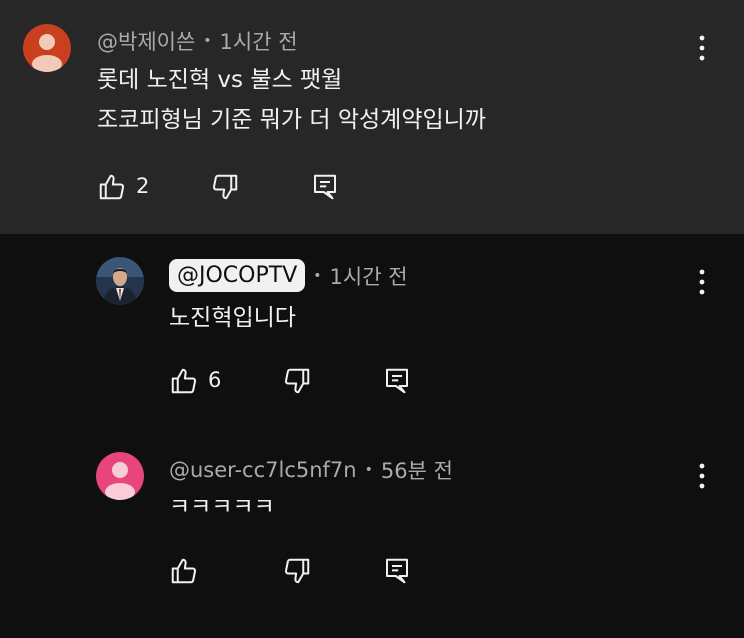 The image size is (744, 638). I want to click on person-photo-icon, so click(120, 281).